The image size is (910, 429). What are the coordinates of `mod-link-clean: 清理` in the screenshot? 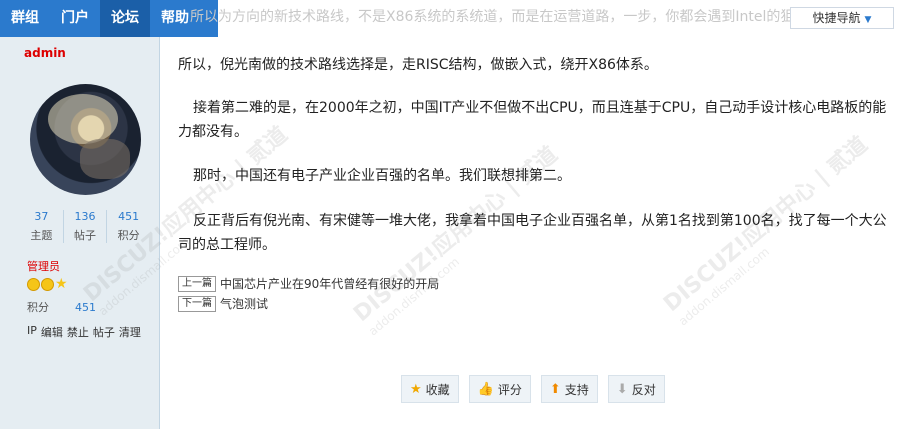 It's located at (130, 332).